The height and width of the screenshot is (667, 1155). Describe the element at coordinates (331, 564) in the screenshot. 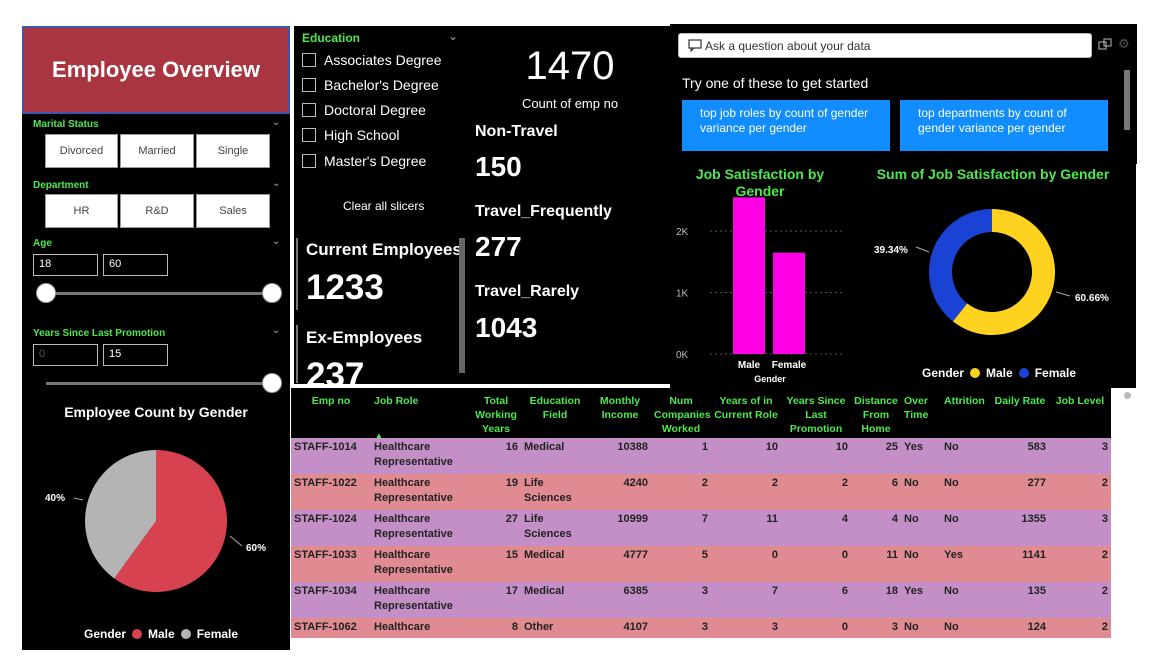

I see `table-cell: STAFF-1033` at that location.